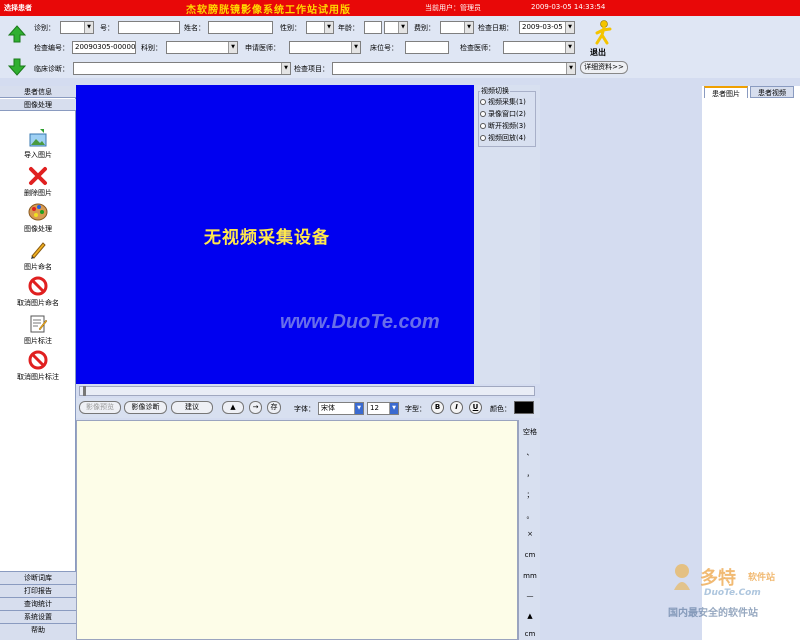 This screenshot has width=800, height=640. What do you see at coordinates (145, 407) in the screenshot?
I see `image-diagnosis-button: 影像诊断` at bounding box center [145, 407].